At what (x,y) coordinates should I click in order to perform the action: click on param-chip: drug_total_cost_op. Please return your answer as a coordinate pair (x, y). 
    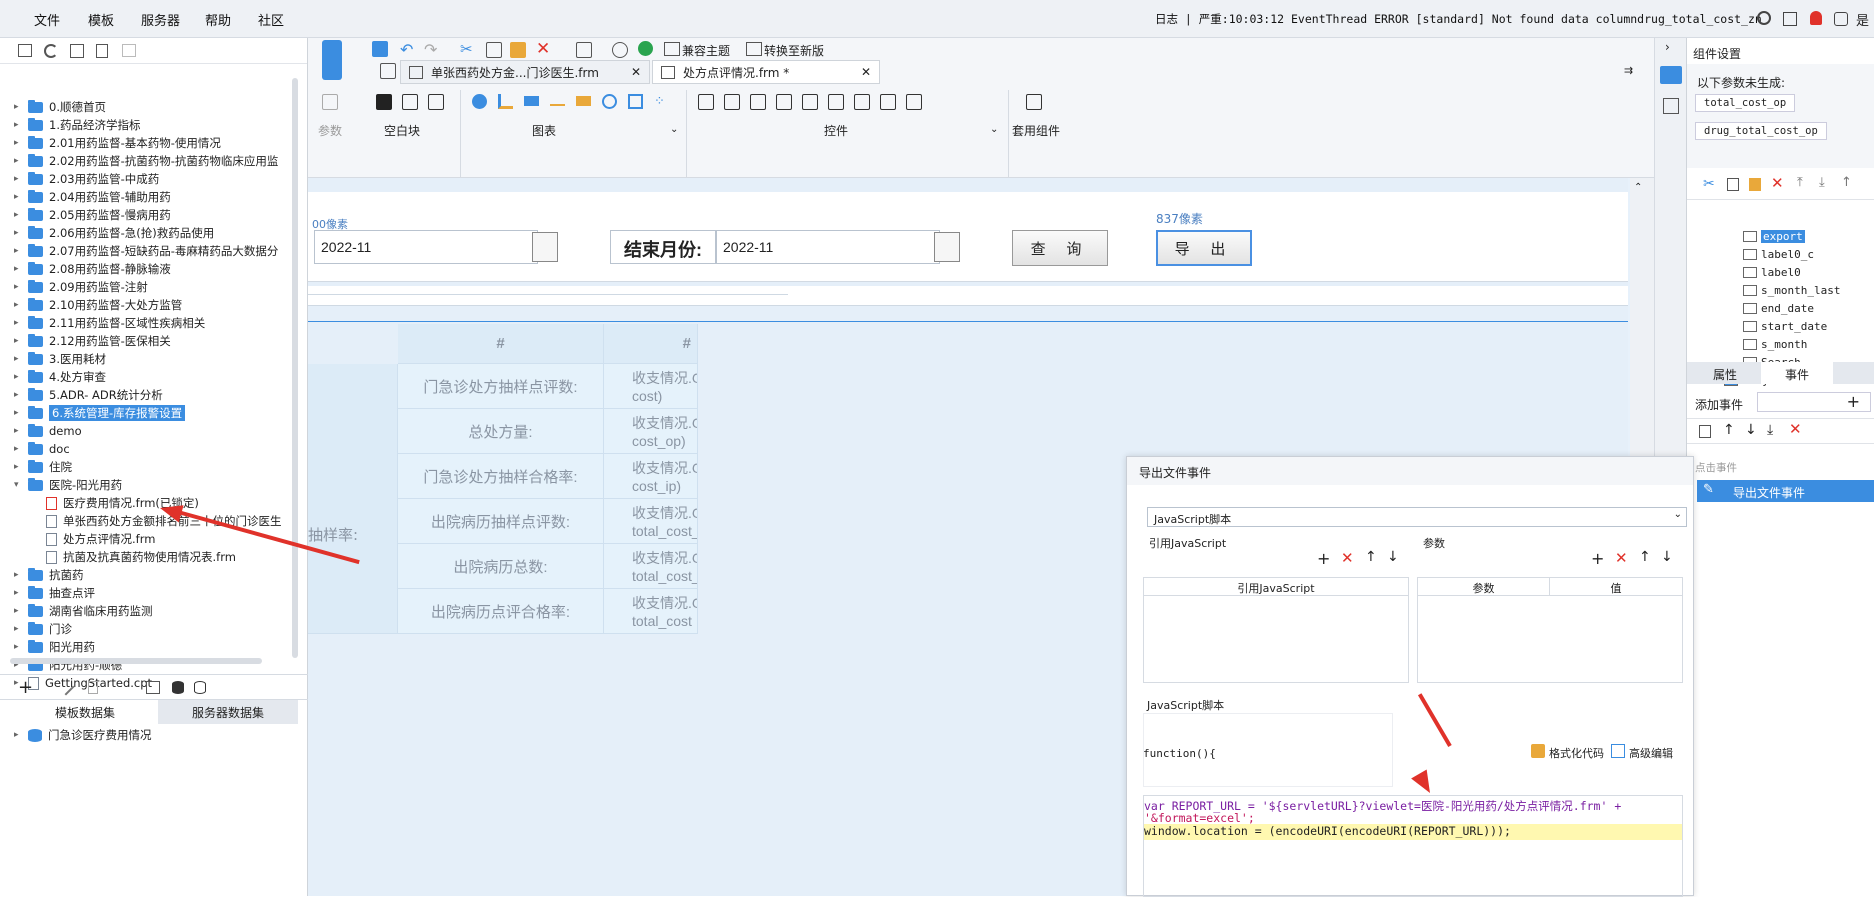
    Looking at the image, I should click on (1761, 131).